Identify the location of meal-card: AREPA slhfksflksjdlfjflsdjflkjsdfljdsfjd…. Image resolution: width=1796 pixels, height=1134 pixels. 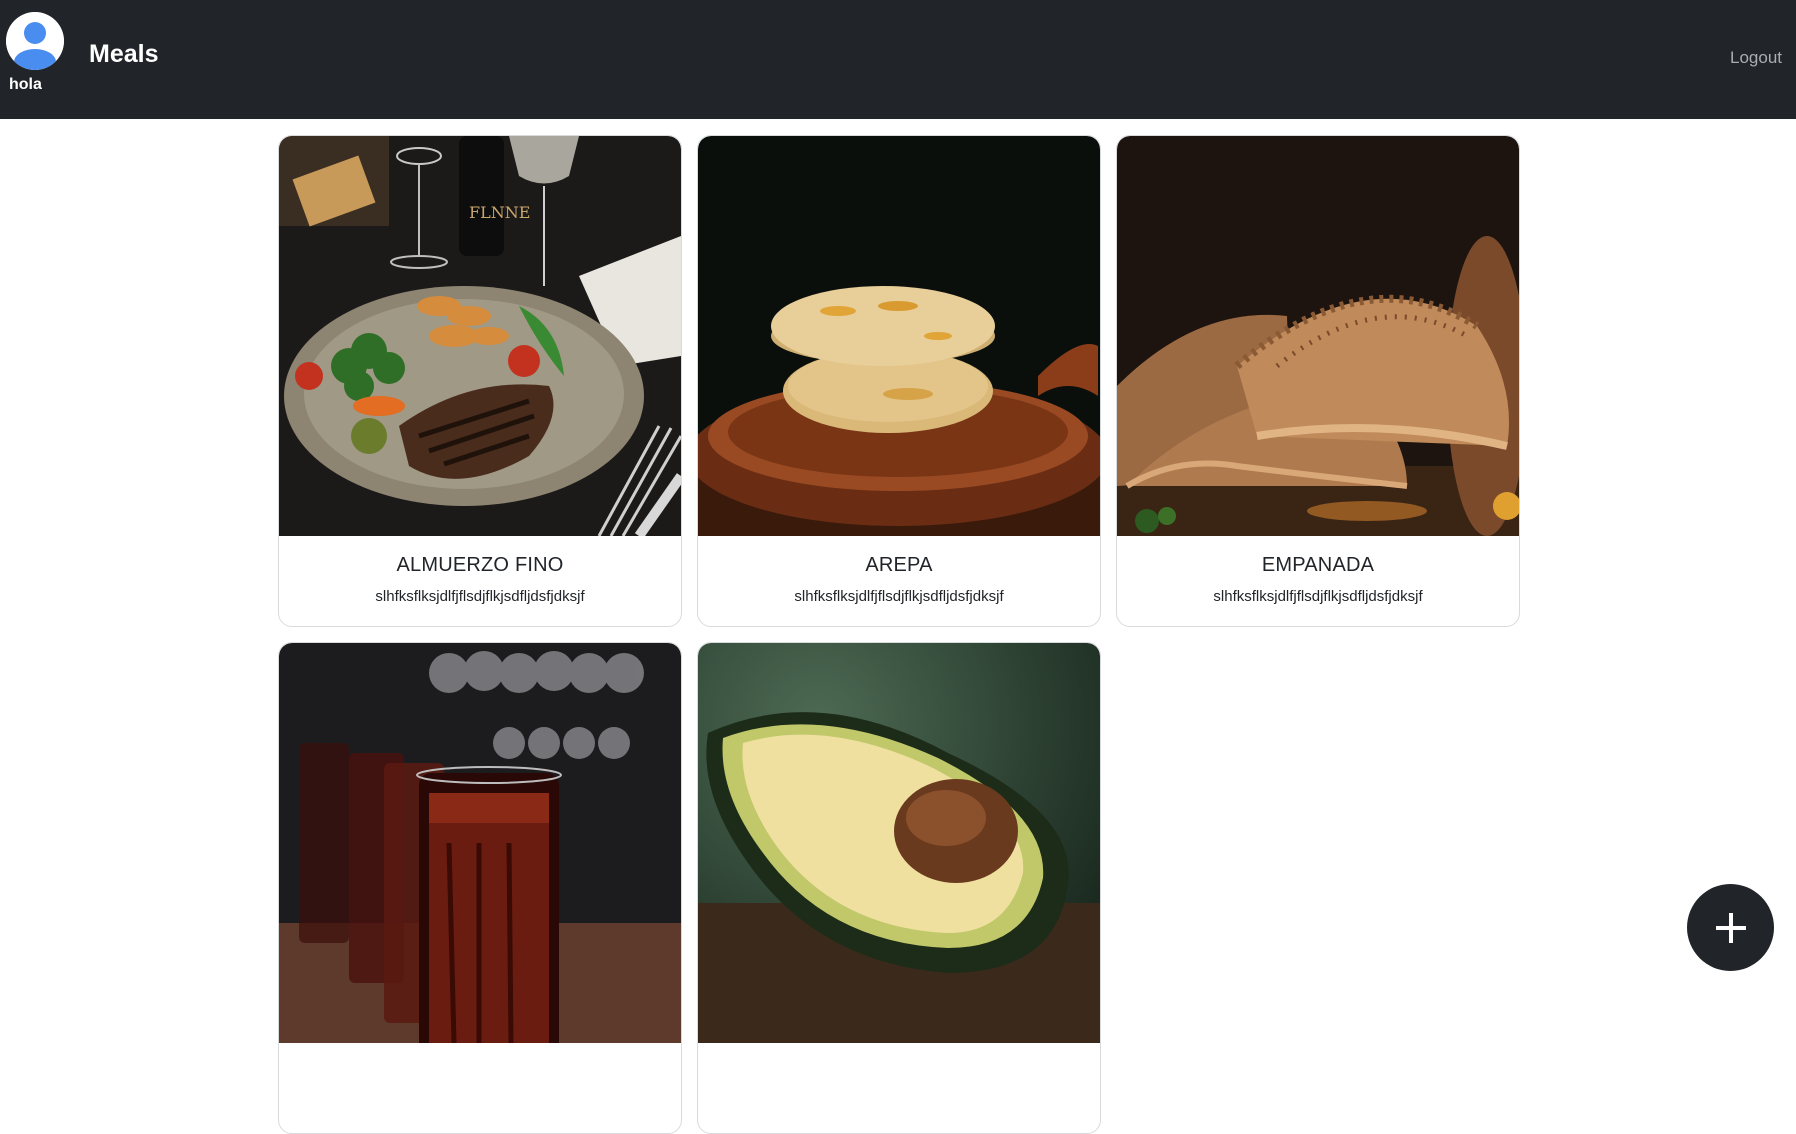
(899, 381).